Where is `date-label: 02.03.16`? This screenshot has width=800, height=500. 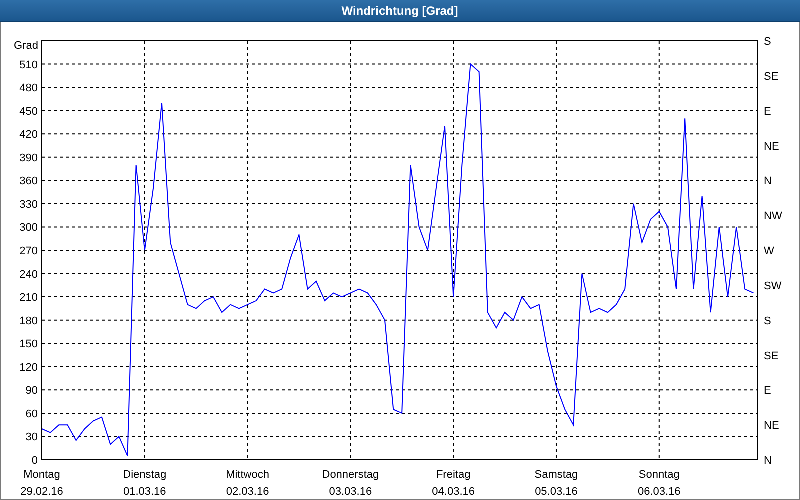
date-label: 02.03.16 is located at coordinates (248, 492).